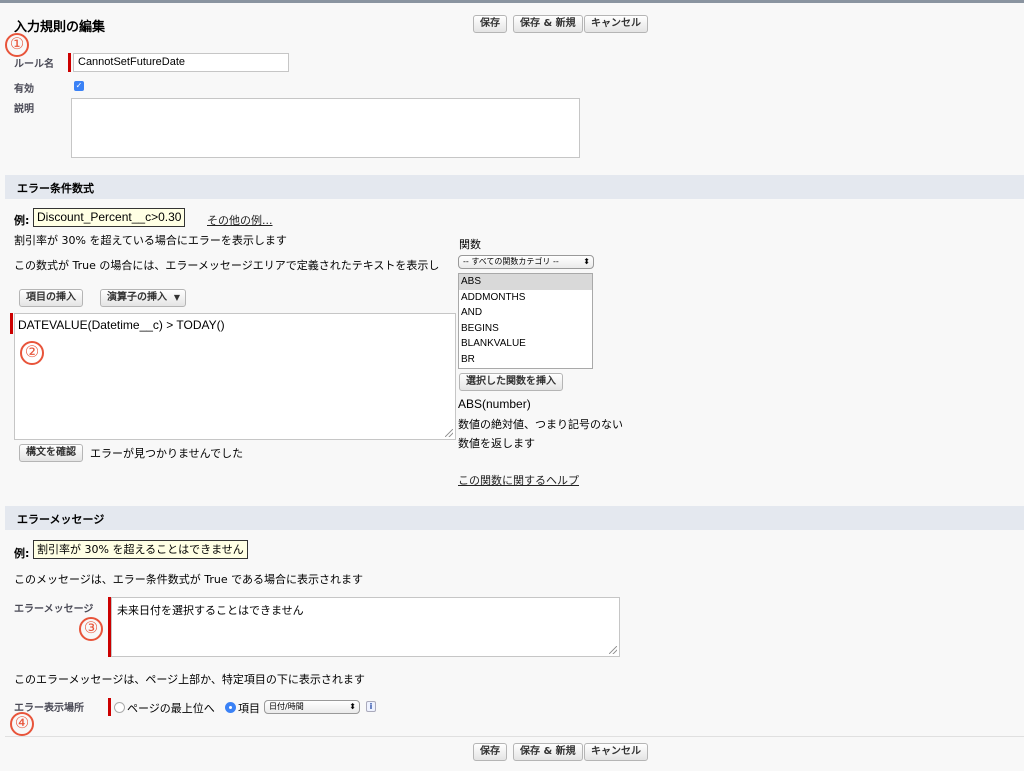  I want to click on location-top-label: ページの最上位へ, so click(171, 708).